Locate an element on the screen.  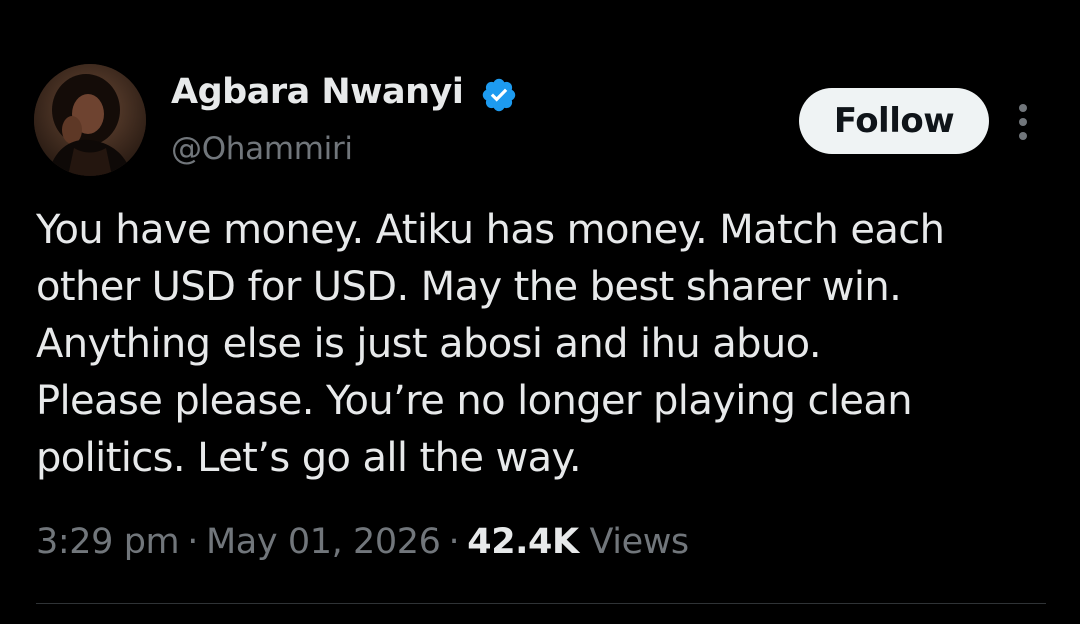
views-label: Views is located at coordinates (639, 542).